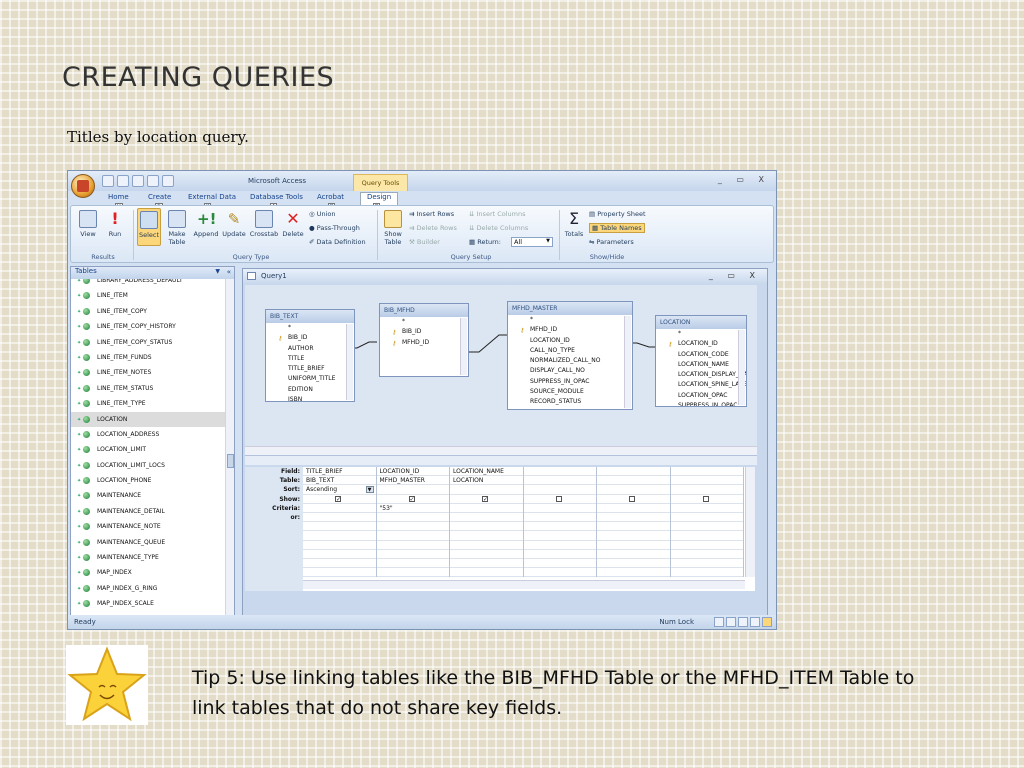 The width and height of the screenshot is (1024, 768). I want to click on field-list-item: LOCATION_CODE, so click(701, 355).